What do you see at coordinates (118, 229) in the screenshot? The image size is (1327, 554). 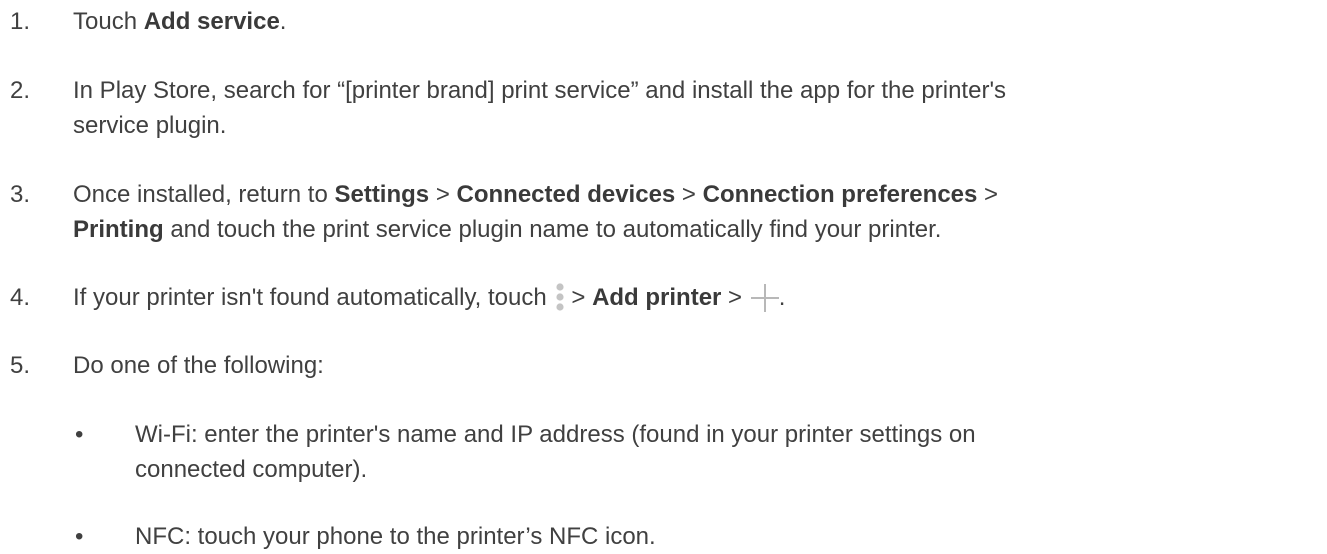 I see `printing-label: Printing` at bounding box center [118, 229].